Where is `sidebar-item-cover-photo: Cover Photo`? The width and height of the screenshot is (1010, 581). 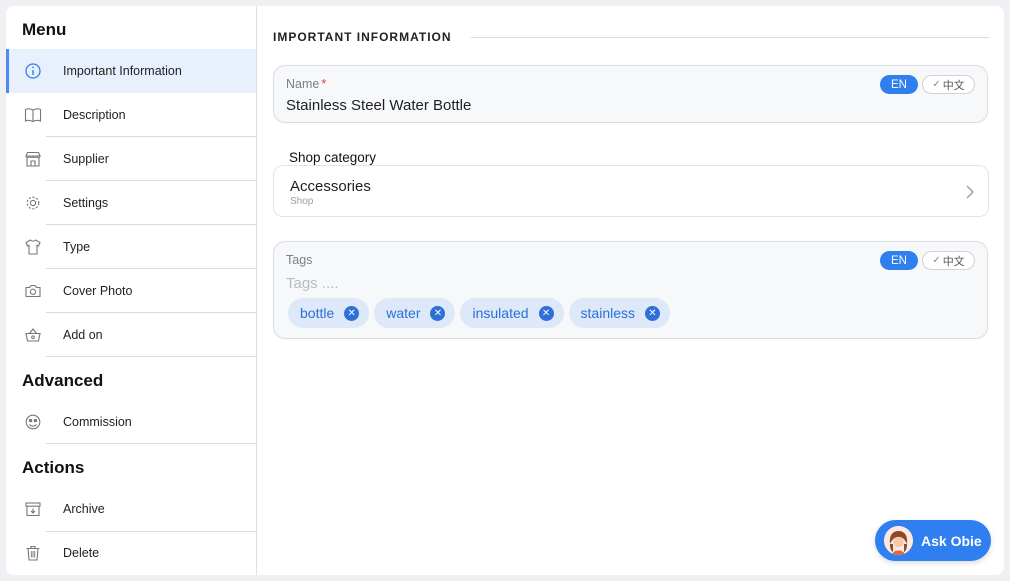
sidebar-item-cover-photo: Cover Photo is located at coordinates (131, 291).